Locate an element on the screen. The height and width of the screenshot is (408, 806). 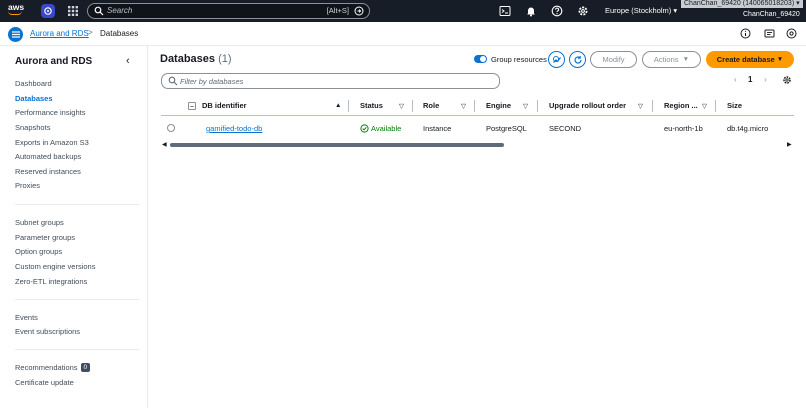
create-database-button: Create database ▼ is located at coordinates (750, 59).